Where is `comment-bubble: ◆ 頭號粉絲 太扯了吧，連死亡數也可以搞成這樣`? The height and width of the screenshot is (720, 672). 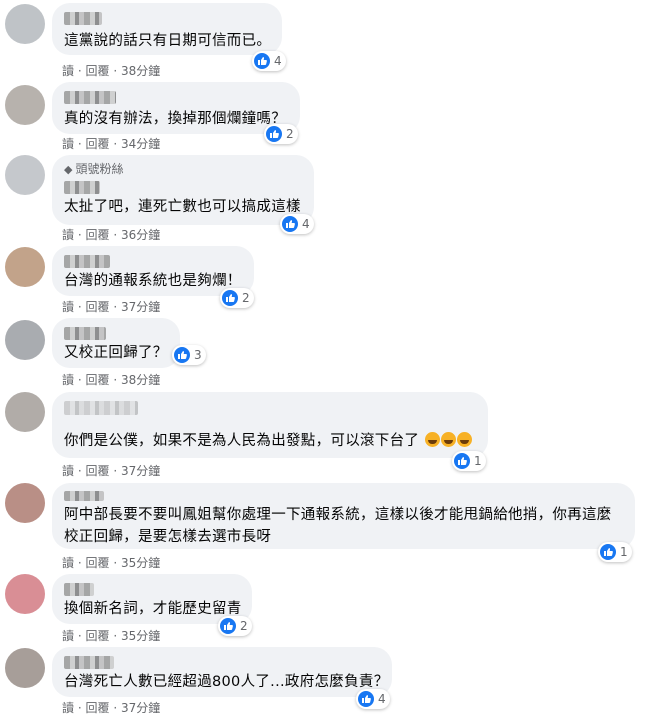 comment-bubble: ◆ 頭號粉絲 太扯了吧，連死亡數也可以搞成這樣 is located at coordinates (183, 190).